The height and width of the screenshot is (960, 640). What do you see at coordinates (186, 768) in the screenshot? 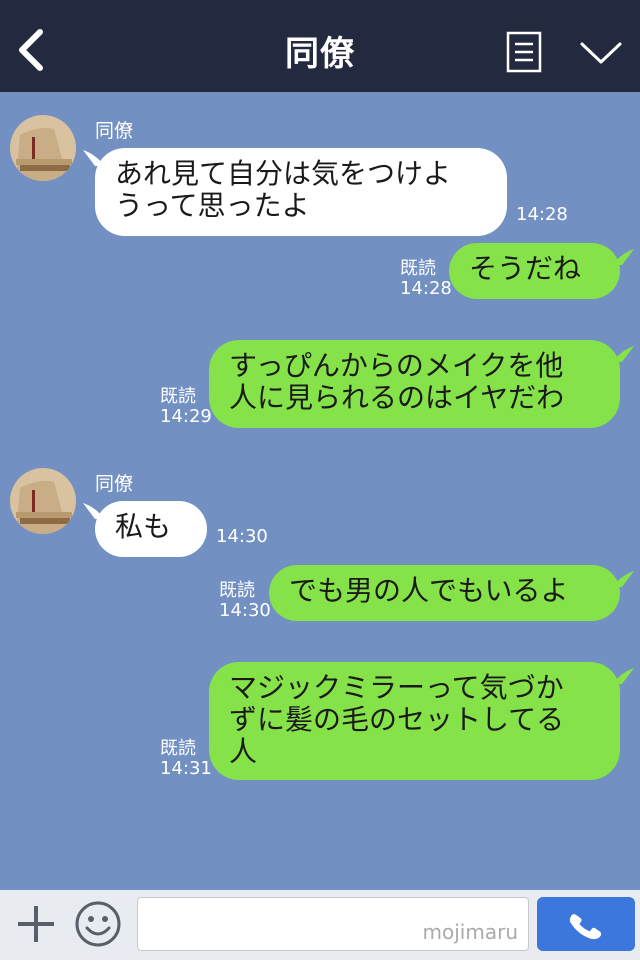
I see `timestamp: 14:31` at bounding box center [186, 768].